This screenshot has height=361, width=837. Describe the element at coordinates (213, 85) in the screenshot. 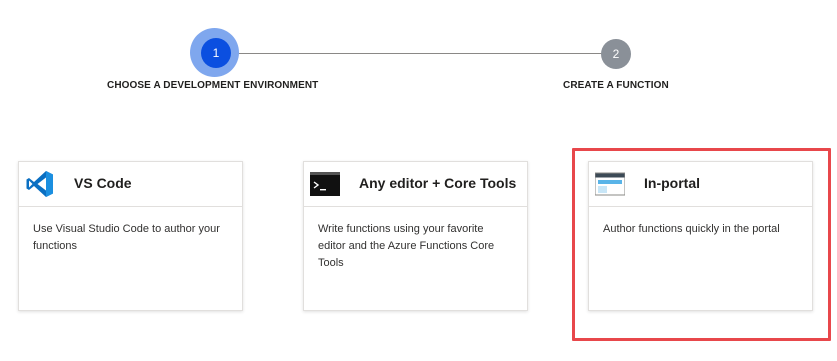

I see `step-1-label: CHOOSE A DEVELOPMENT ENVIRONMENT` at that location.